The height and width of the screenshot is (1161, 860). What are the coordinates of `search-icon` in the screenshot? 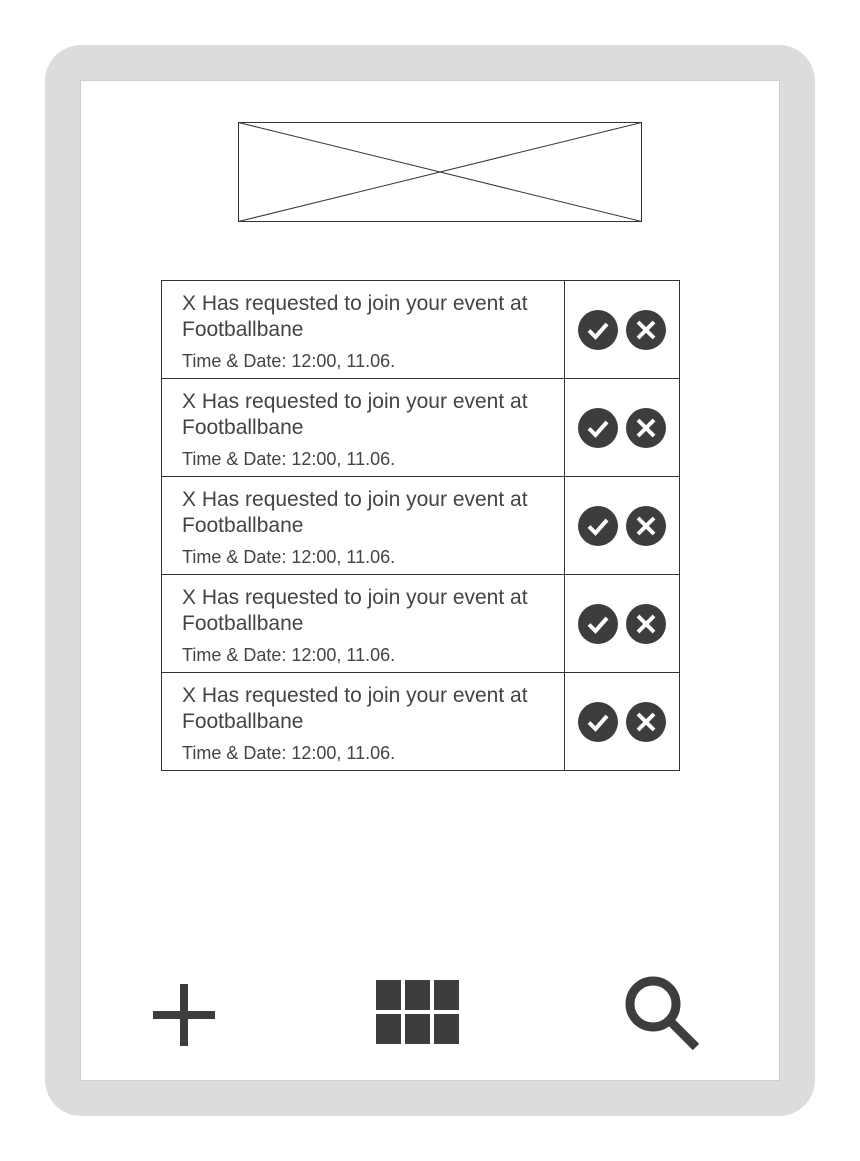 It's located at (662, 1013).